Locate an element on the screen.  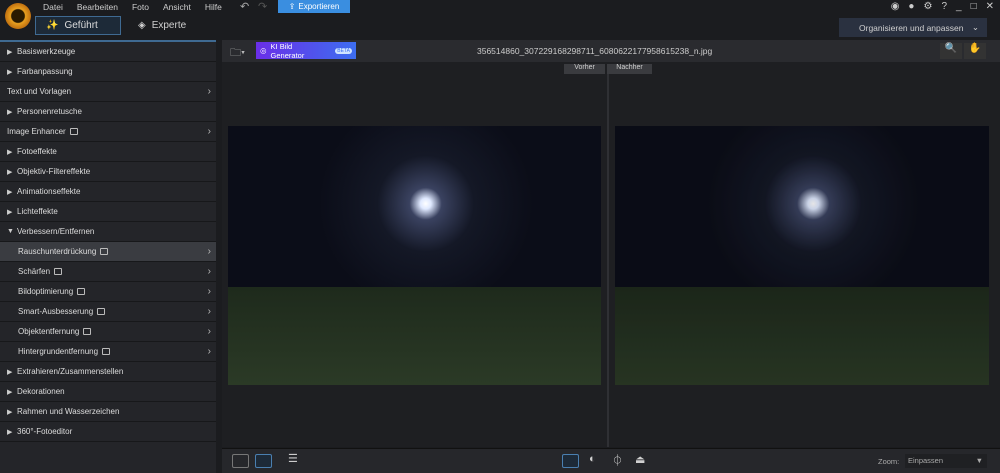
compare-split-icon is located at coordinates (570, 461).